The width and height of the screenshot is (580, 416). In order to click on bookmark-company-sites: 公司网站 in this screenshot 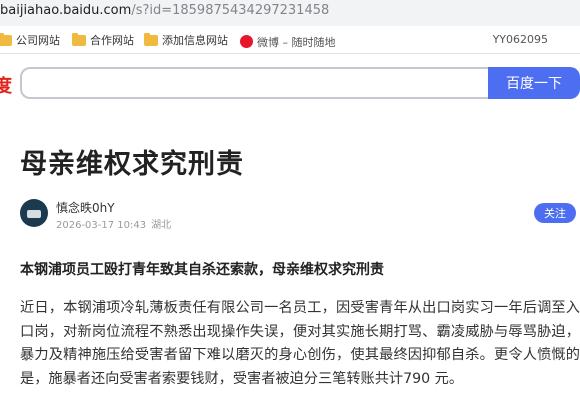, I will do `click(30, 41)`.